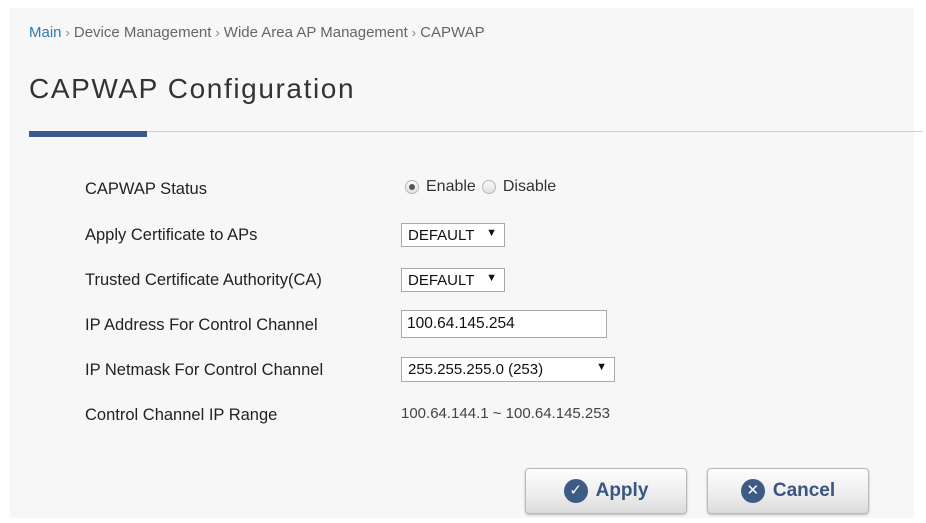 The width and height of the screenshot is (926, 523). I want to click on control-range-value: 100.64.144.1 ~ 100.64.145.253, so click(505, 413).